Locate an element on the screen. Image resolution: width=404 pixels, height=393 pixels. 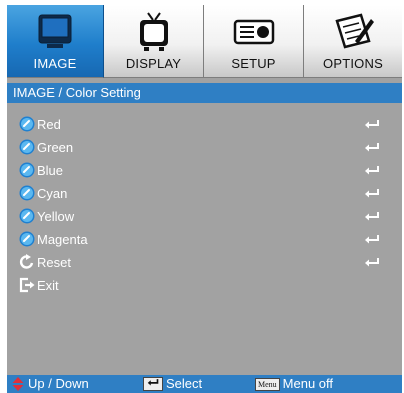
menu-item-yellow: Yellow is located at coordinates (204, 216).